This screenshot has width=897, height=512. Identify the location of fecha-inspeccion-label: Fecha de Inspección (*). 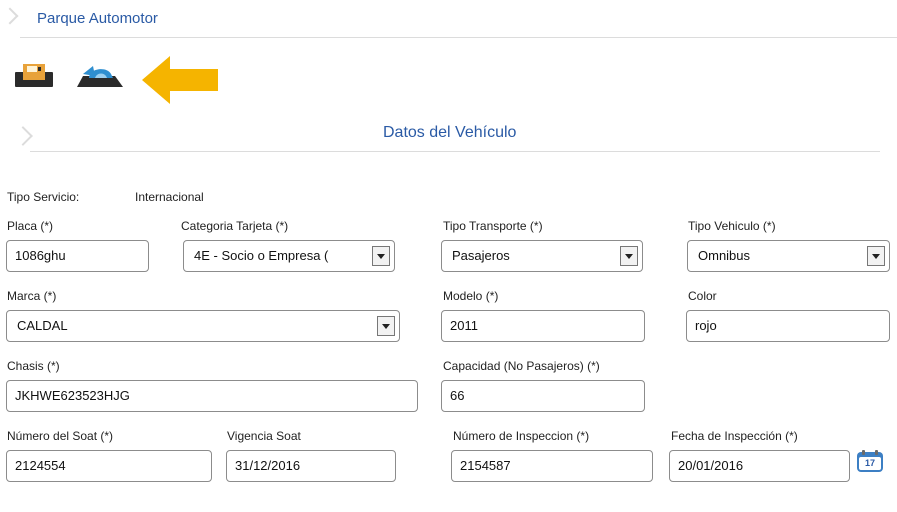
(734, 436).